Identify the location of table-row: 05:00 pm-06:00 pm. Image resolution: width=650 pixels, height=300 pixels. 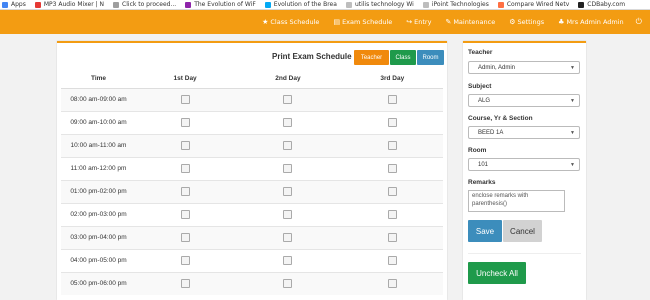
(252, 283).